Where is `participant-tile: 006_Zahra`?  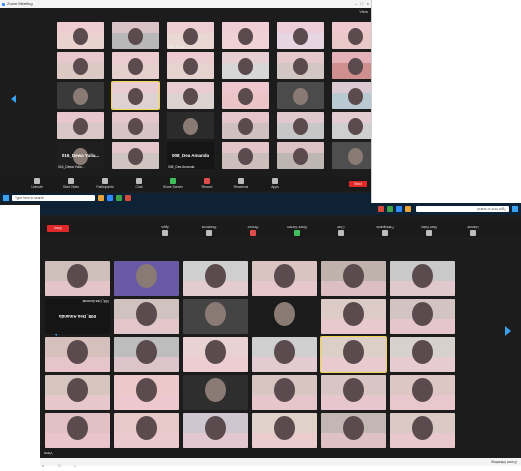 participant-tile: 006_Zahra is located at coordinates (190, 35).